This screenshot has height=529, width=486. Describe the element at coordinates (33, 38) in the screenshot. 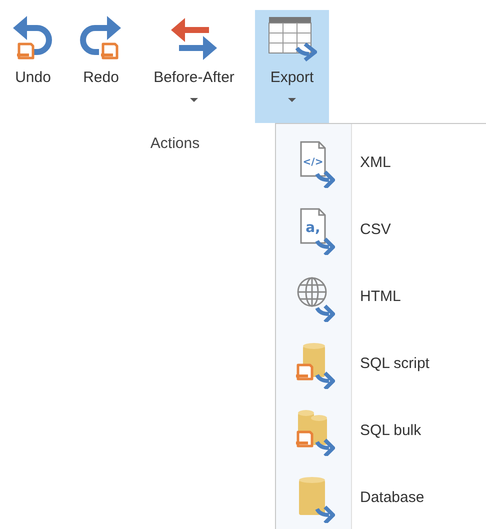

I see `undo-icon` at that location.